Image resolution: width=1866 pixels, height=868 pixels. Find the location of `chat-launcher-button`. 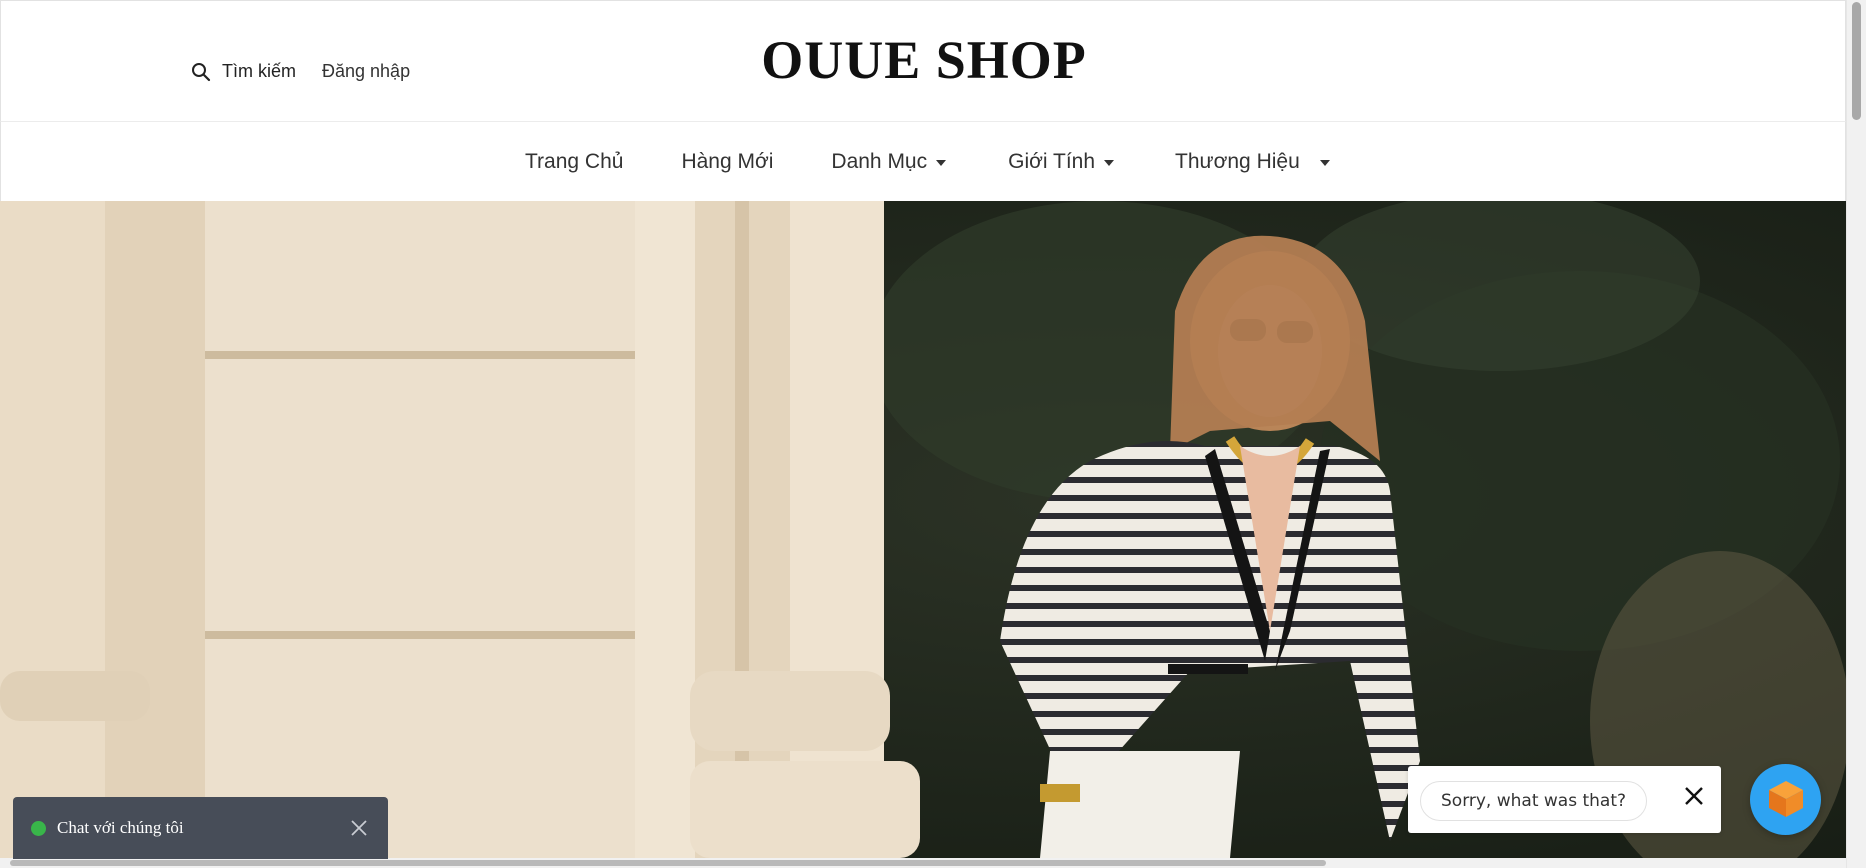

chat-launcher-button is located at coordinates (1785, 799).